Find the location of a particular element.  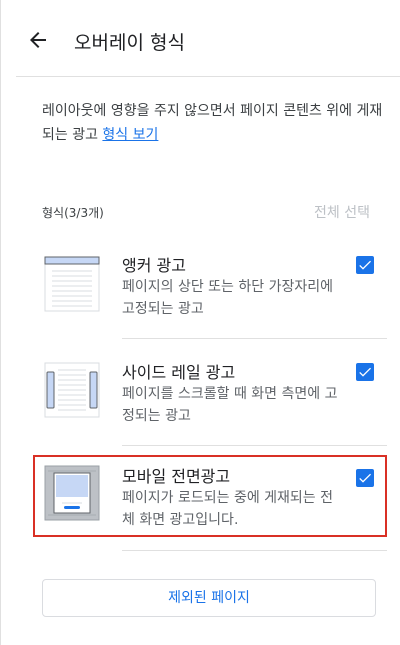

format-count-label: 형식(3/3개) is located at coordinates (73, 213).